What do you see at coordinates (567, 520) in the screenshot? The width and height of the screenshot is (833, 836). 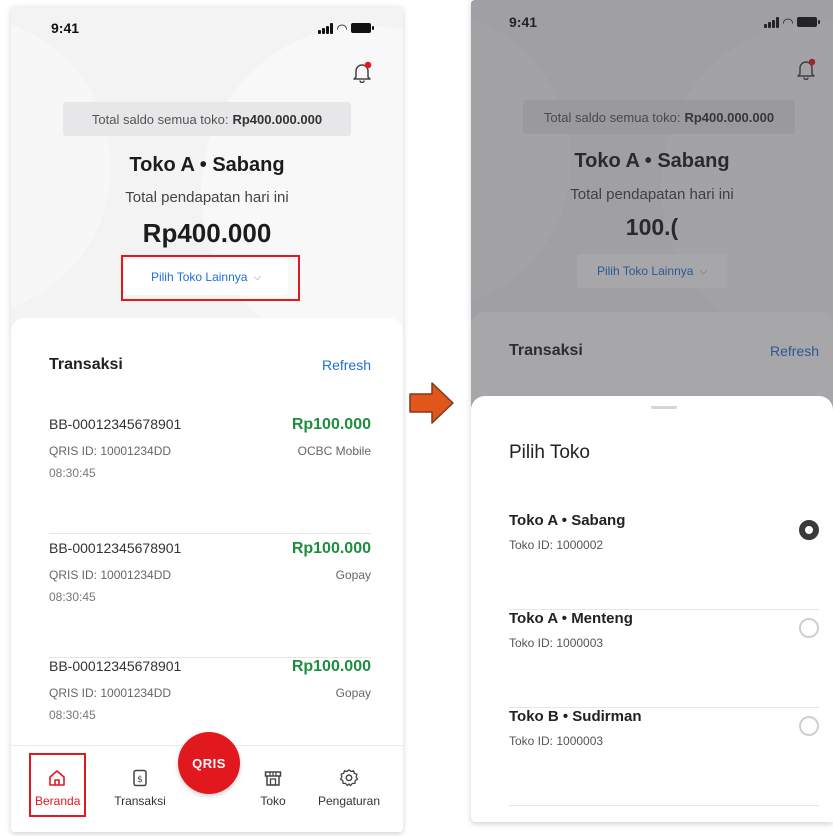 I see `store-option-name: Toko A • Sabang` at bounding box center [567, 520].